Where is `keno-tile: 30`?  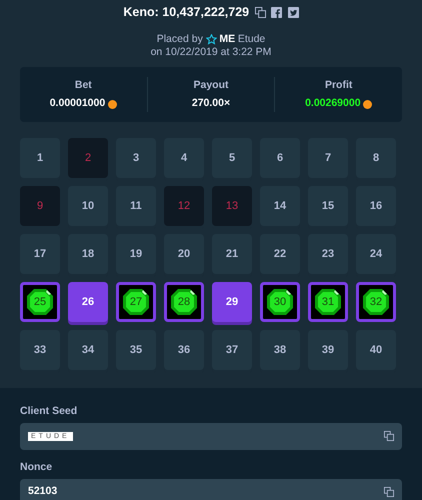 keno-tile: 30 is located at coordinates (280, 302).